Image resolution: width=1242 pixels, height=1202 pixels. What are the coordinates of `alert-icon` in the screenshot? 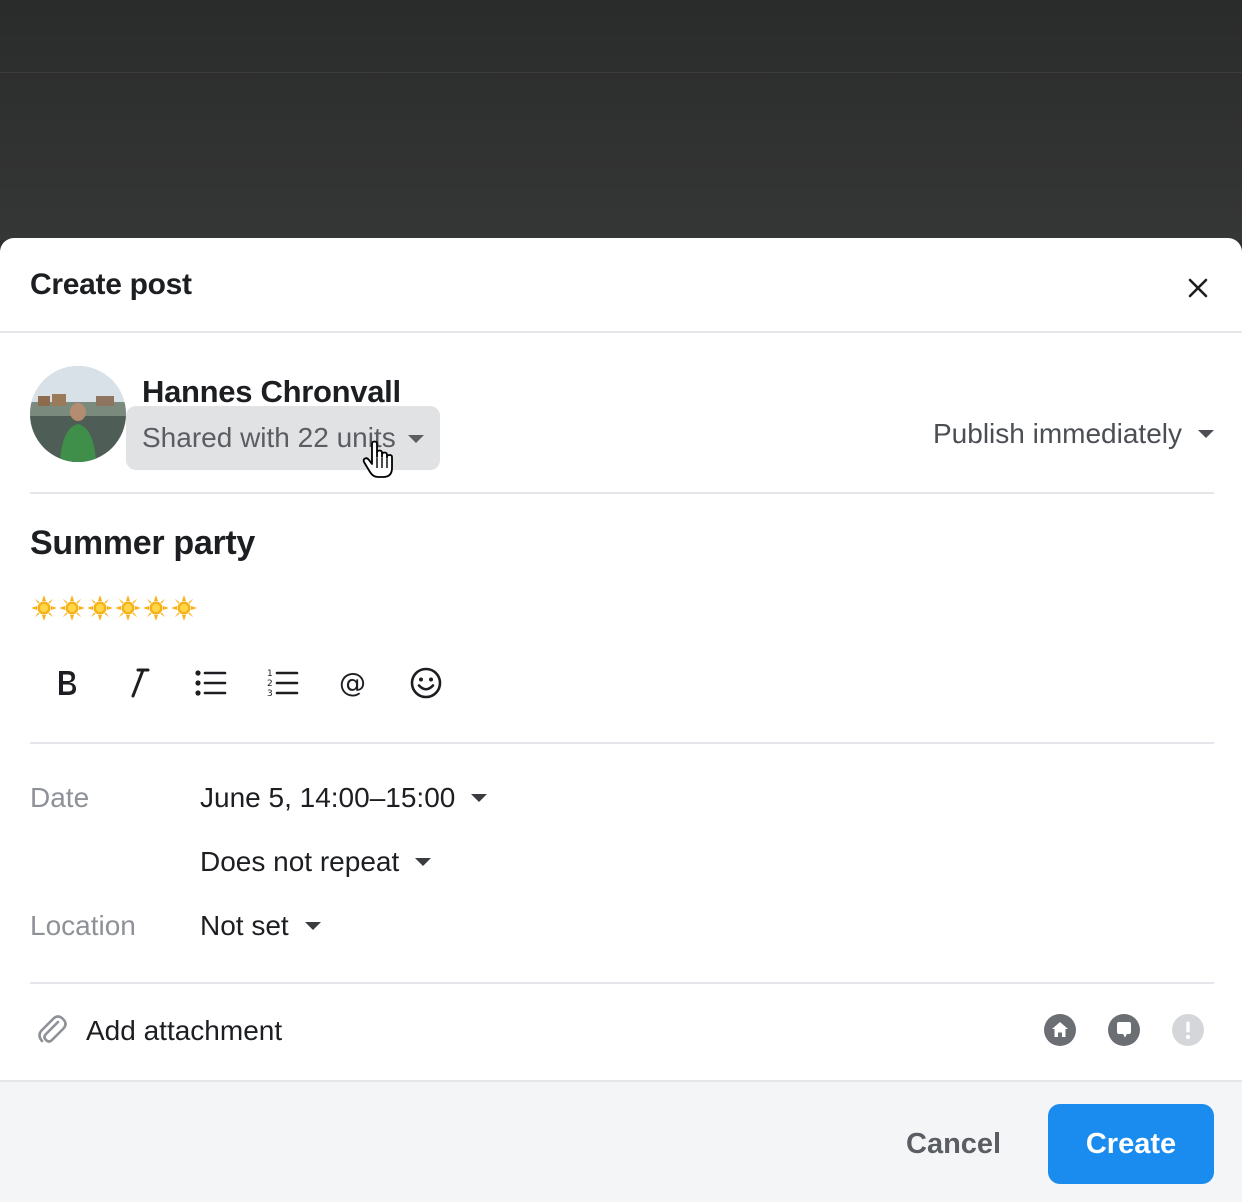 It's located at (1188, 1030).